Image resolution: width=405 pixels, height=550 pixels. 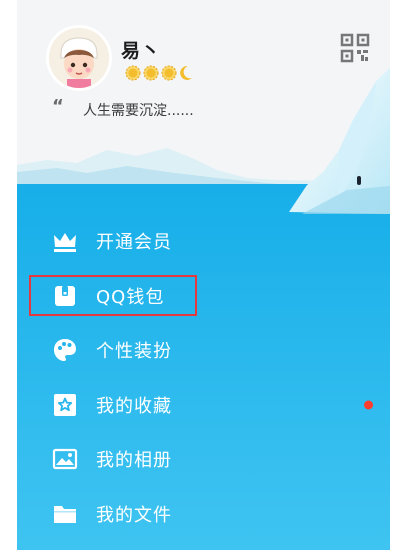 I want to click on star-icon, so click(x=65, y=404).